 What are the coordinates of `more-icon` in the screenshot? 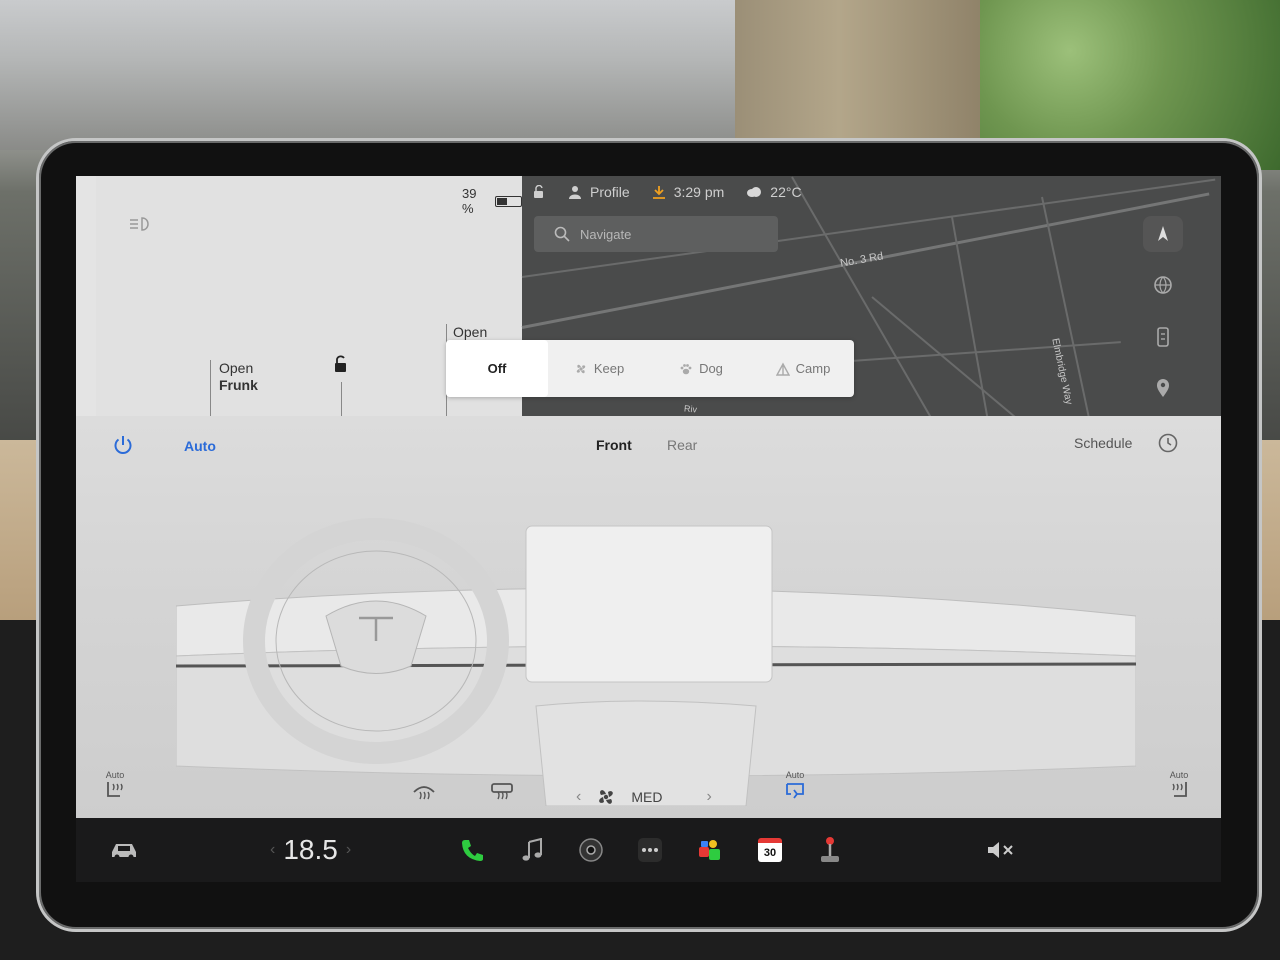 It's located at (650, 850).